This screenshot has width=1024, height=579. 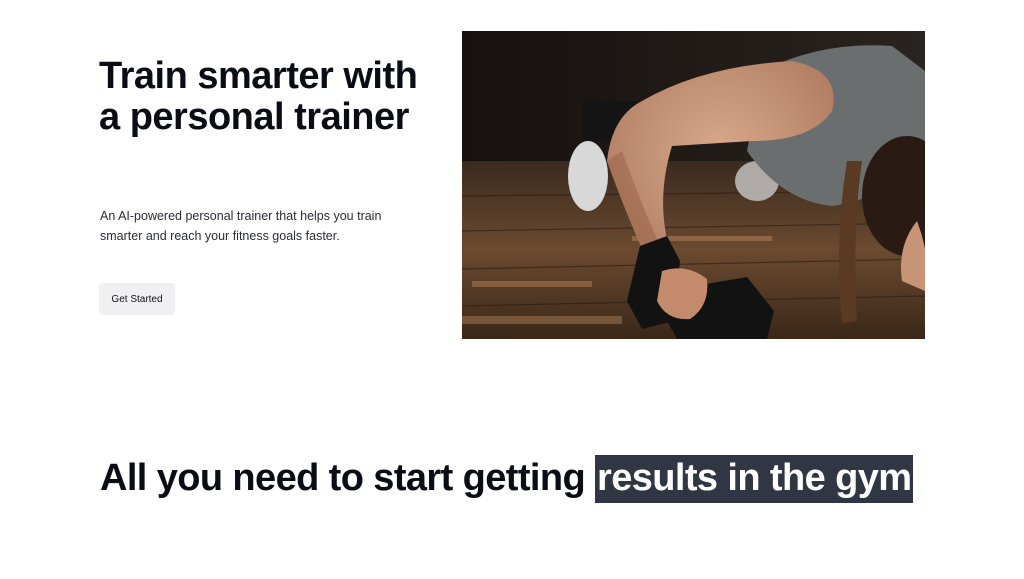 What do you see at coordinates (754, 479) in the screenshot?
I see `features-heading-highlight: results in the gym` at bounding box center [754, 479].